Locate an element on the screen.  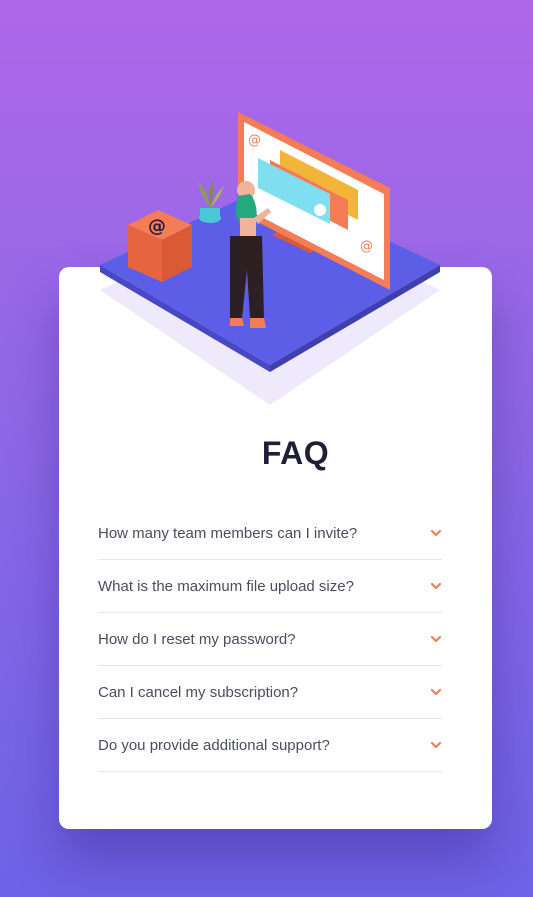
faq-item: How do I reset my password? is located at coordinates (270, 639).